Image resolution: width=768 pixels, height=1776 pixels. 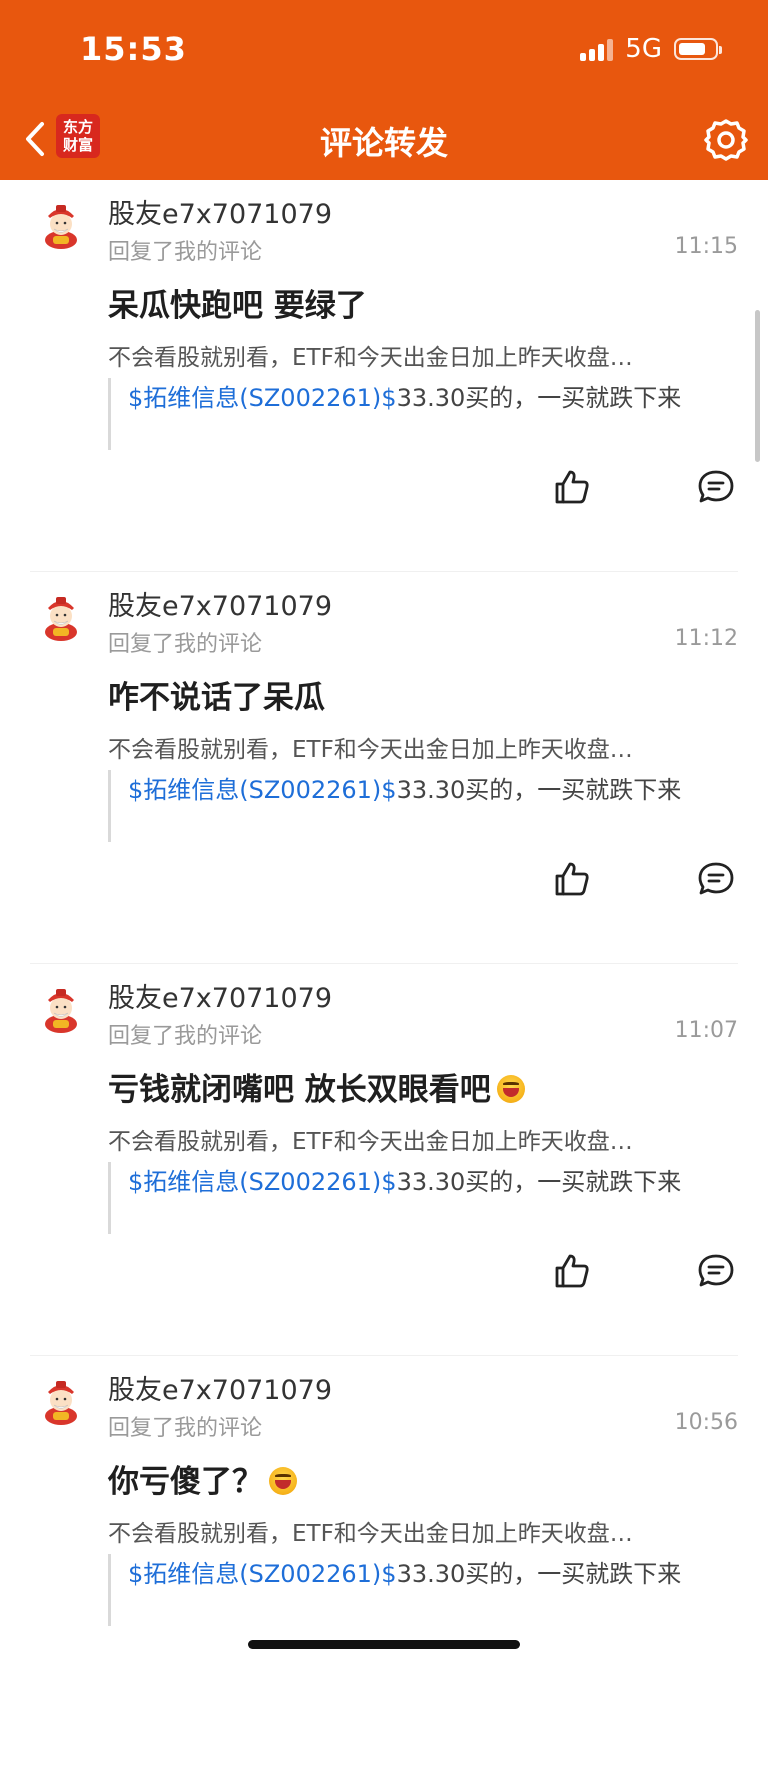 I want to click on settings-button, so click(x=726, y=140).